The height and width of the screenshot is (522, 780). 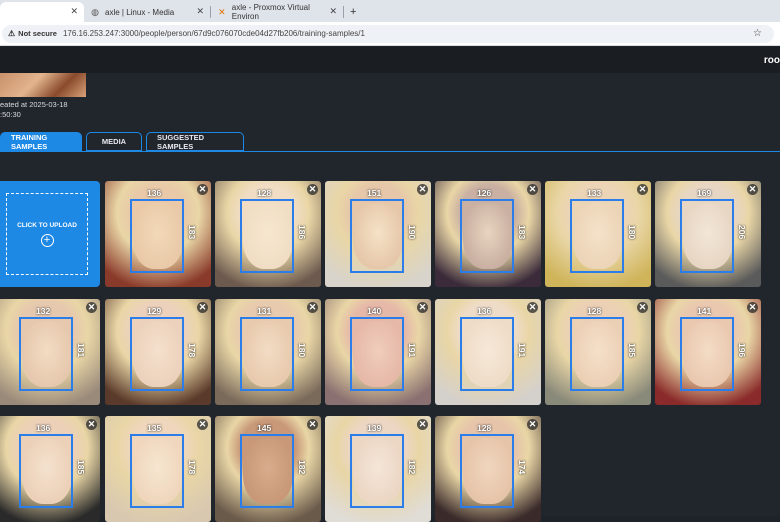 I want to click on browser-tab-media: ◍ axle | Linux - Media ✕, so click(x=147, y=12).